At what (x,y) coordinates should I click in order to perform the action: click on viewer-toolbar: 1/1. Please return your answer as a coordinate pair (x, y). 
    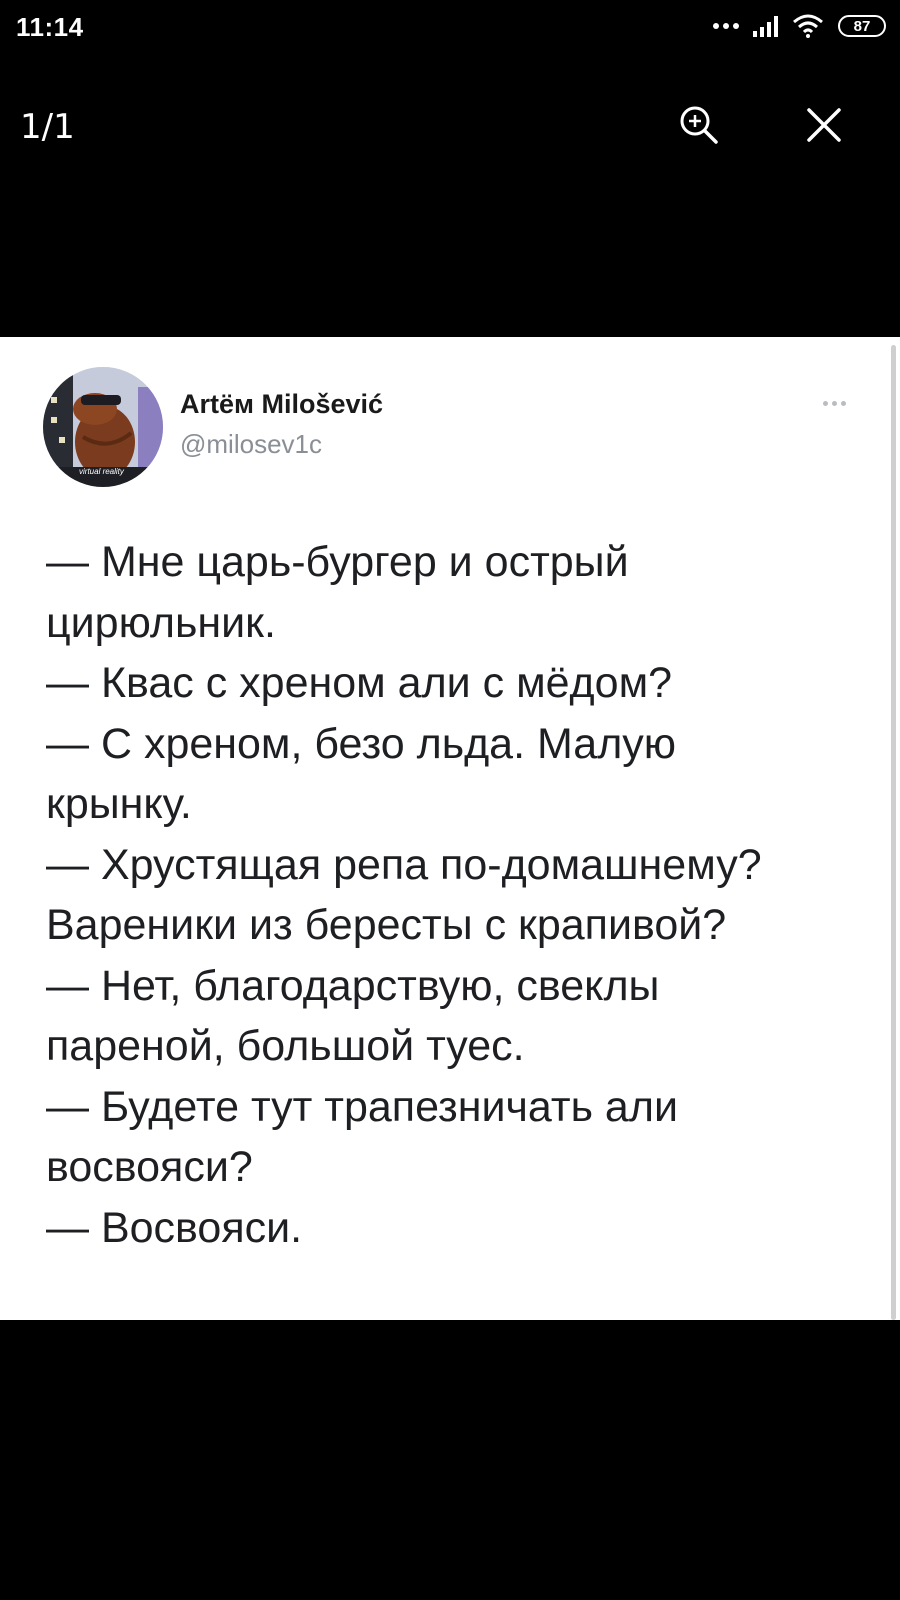
    Looking at the image, I should click on (450, 130).